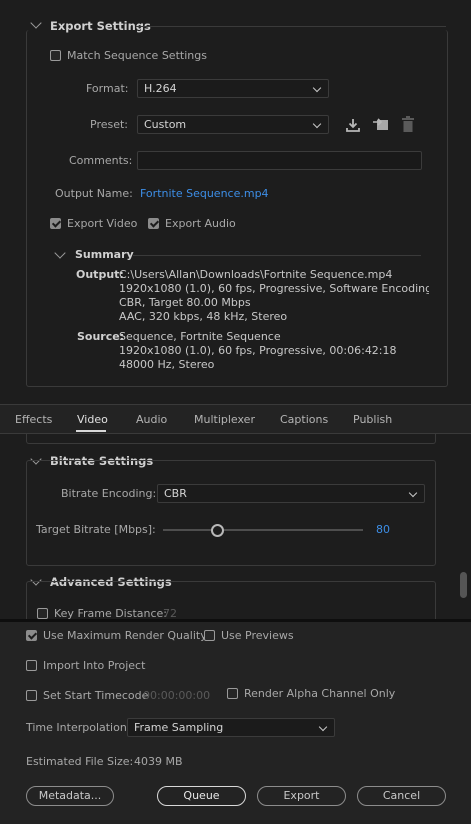 Image resolution: width=471 pixels, height=824 pixels. What do you see at coordinates (101, 160) in the screenshot?
I see `comments-label: Comments:` at bounding box center [101, 160].